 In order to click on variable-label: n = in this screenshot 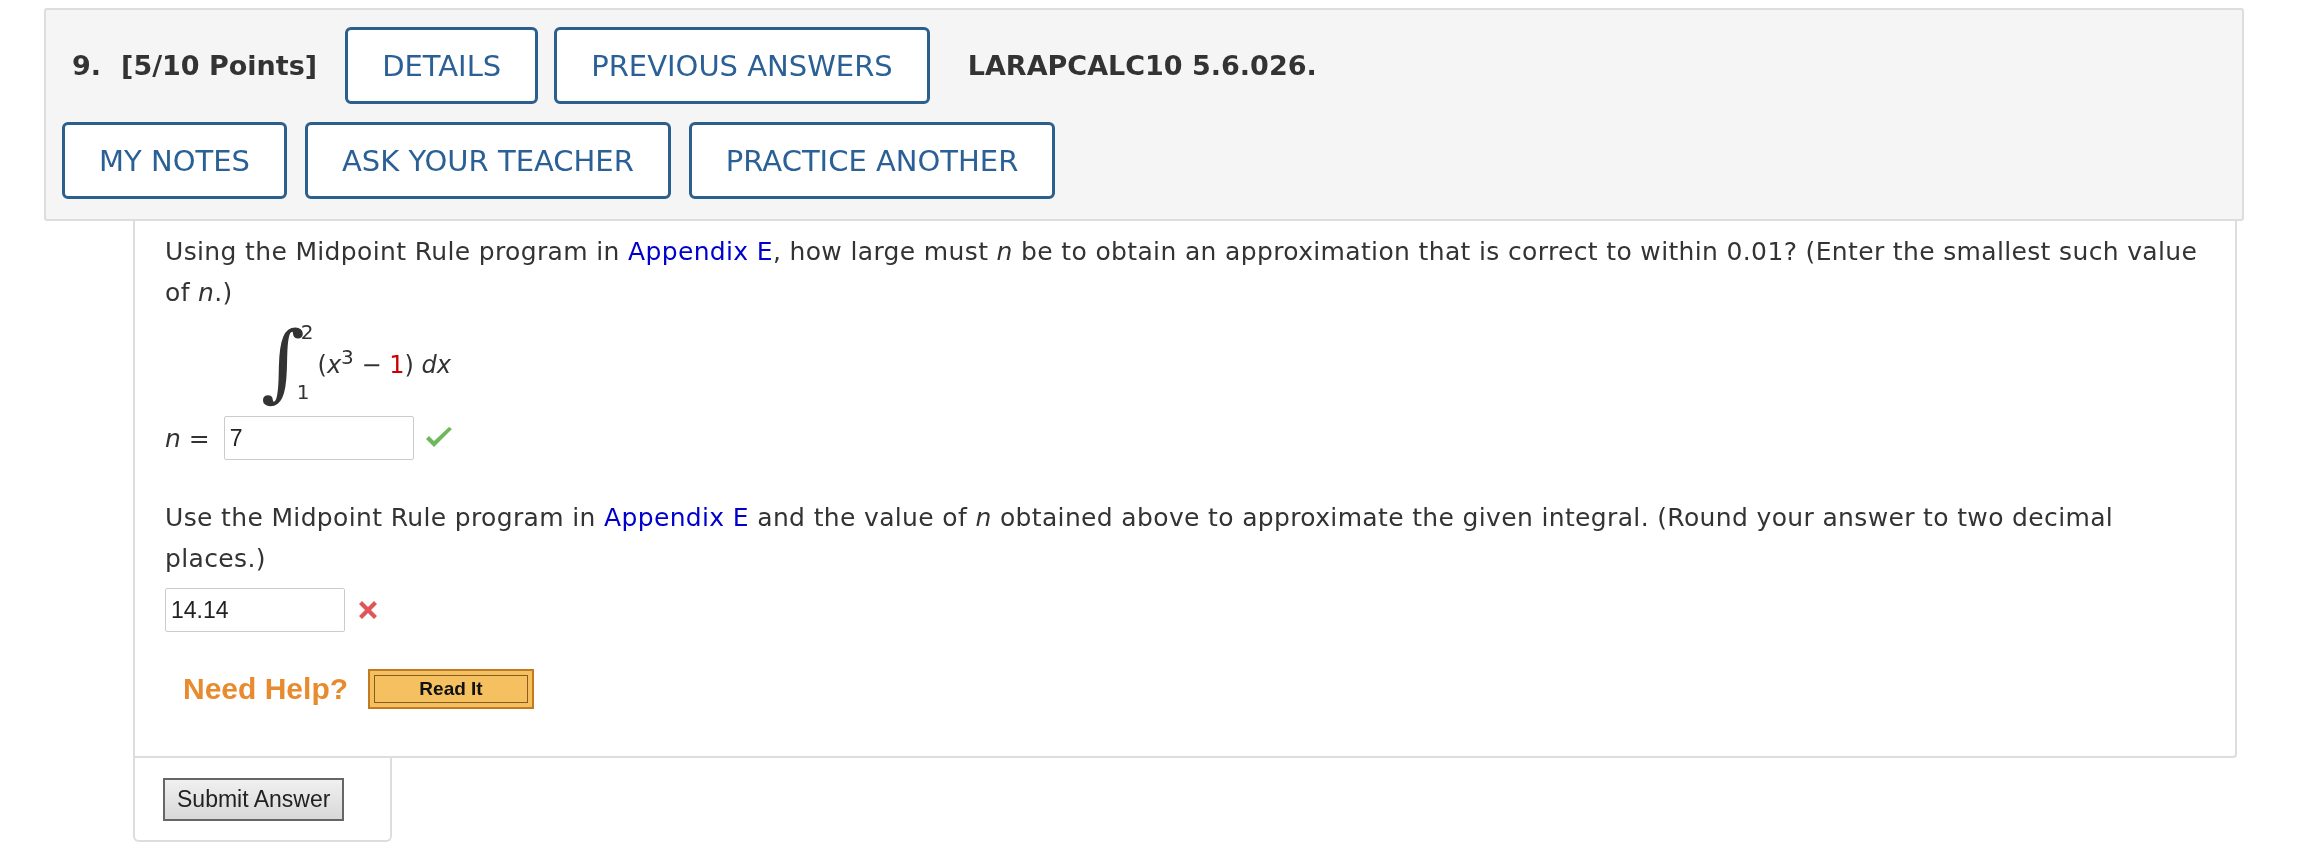, I will do `click(187, 438)`.